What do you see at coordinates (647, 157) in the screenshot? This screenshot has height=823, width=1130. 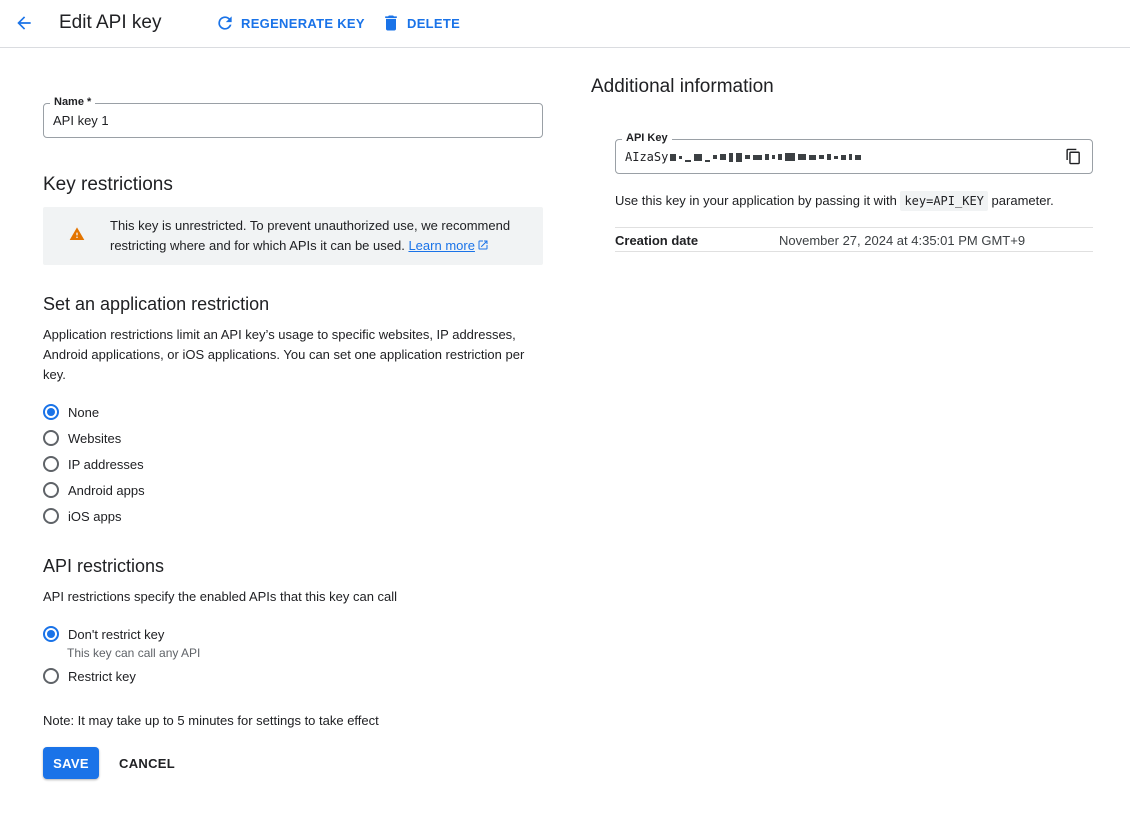 I see `api-key-prefix: AIzaSy` at bounding box center [647, 157].